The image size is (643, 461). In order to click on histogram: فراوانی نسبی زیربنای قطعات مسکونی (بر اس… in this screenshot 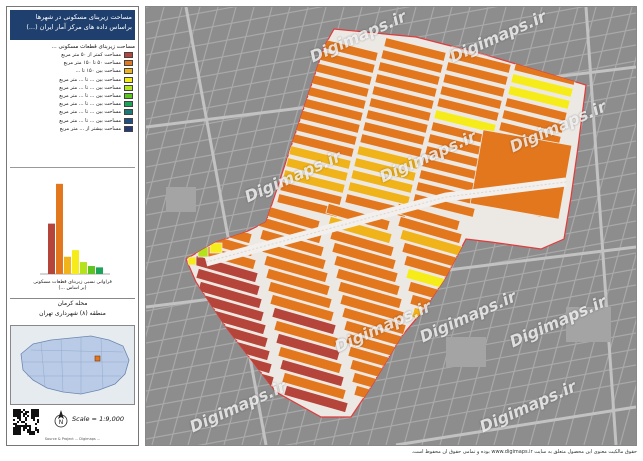, I will do `click(72, 235)`.